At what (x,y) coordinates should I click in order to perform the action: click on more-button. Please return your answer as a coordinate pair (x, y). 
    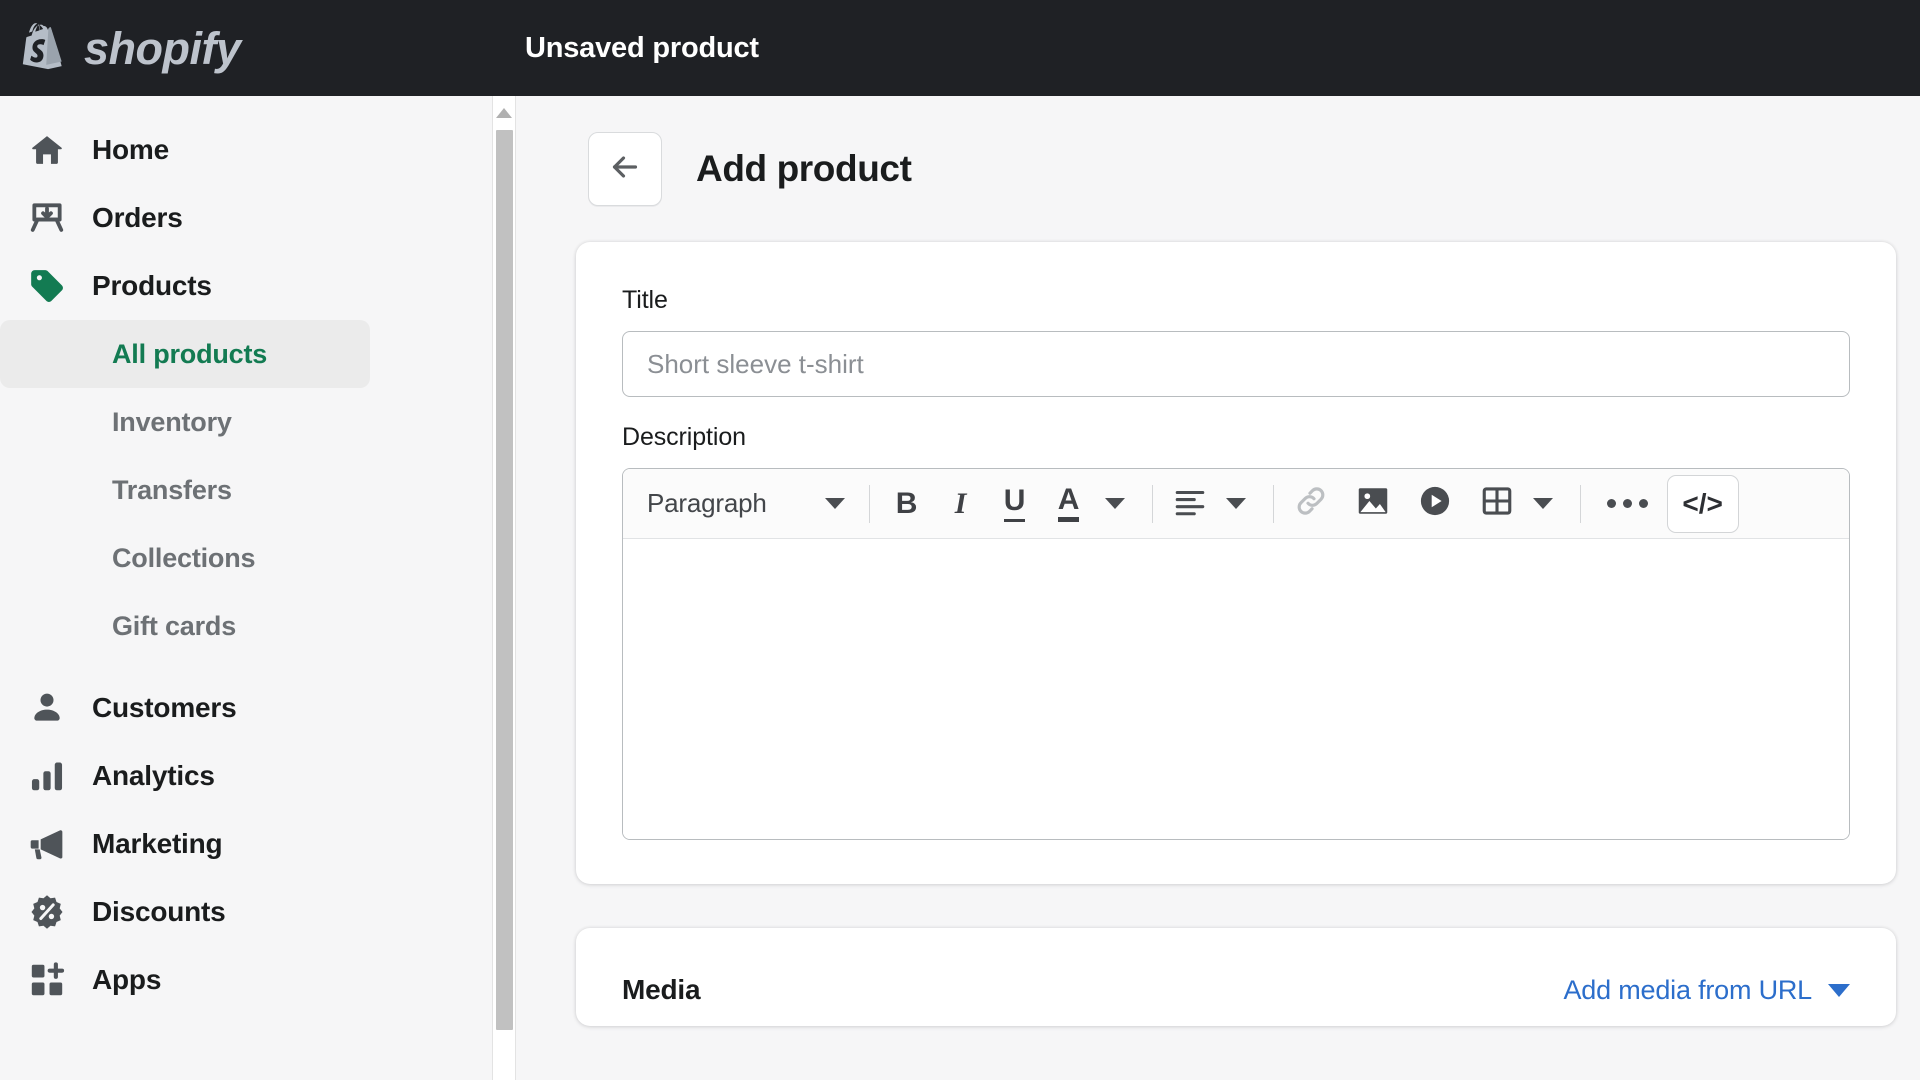
    Looking at the image, I should click on (1628, 504).